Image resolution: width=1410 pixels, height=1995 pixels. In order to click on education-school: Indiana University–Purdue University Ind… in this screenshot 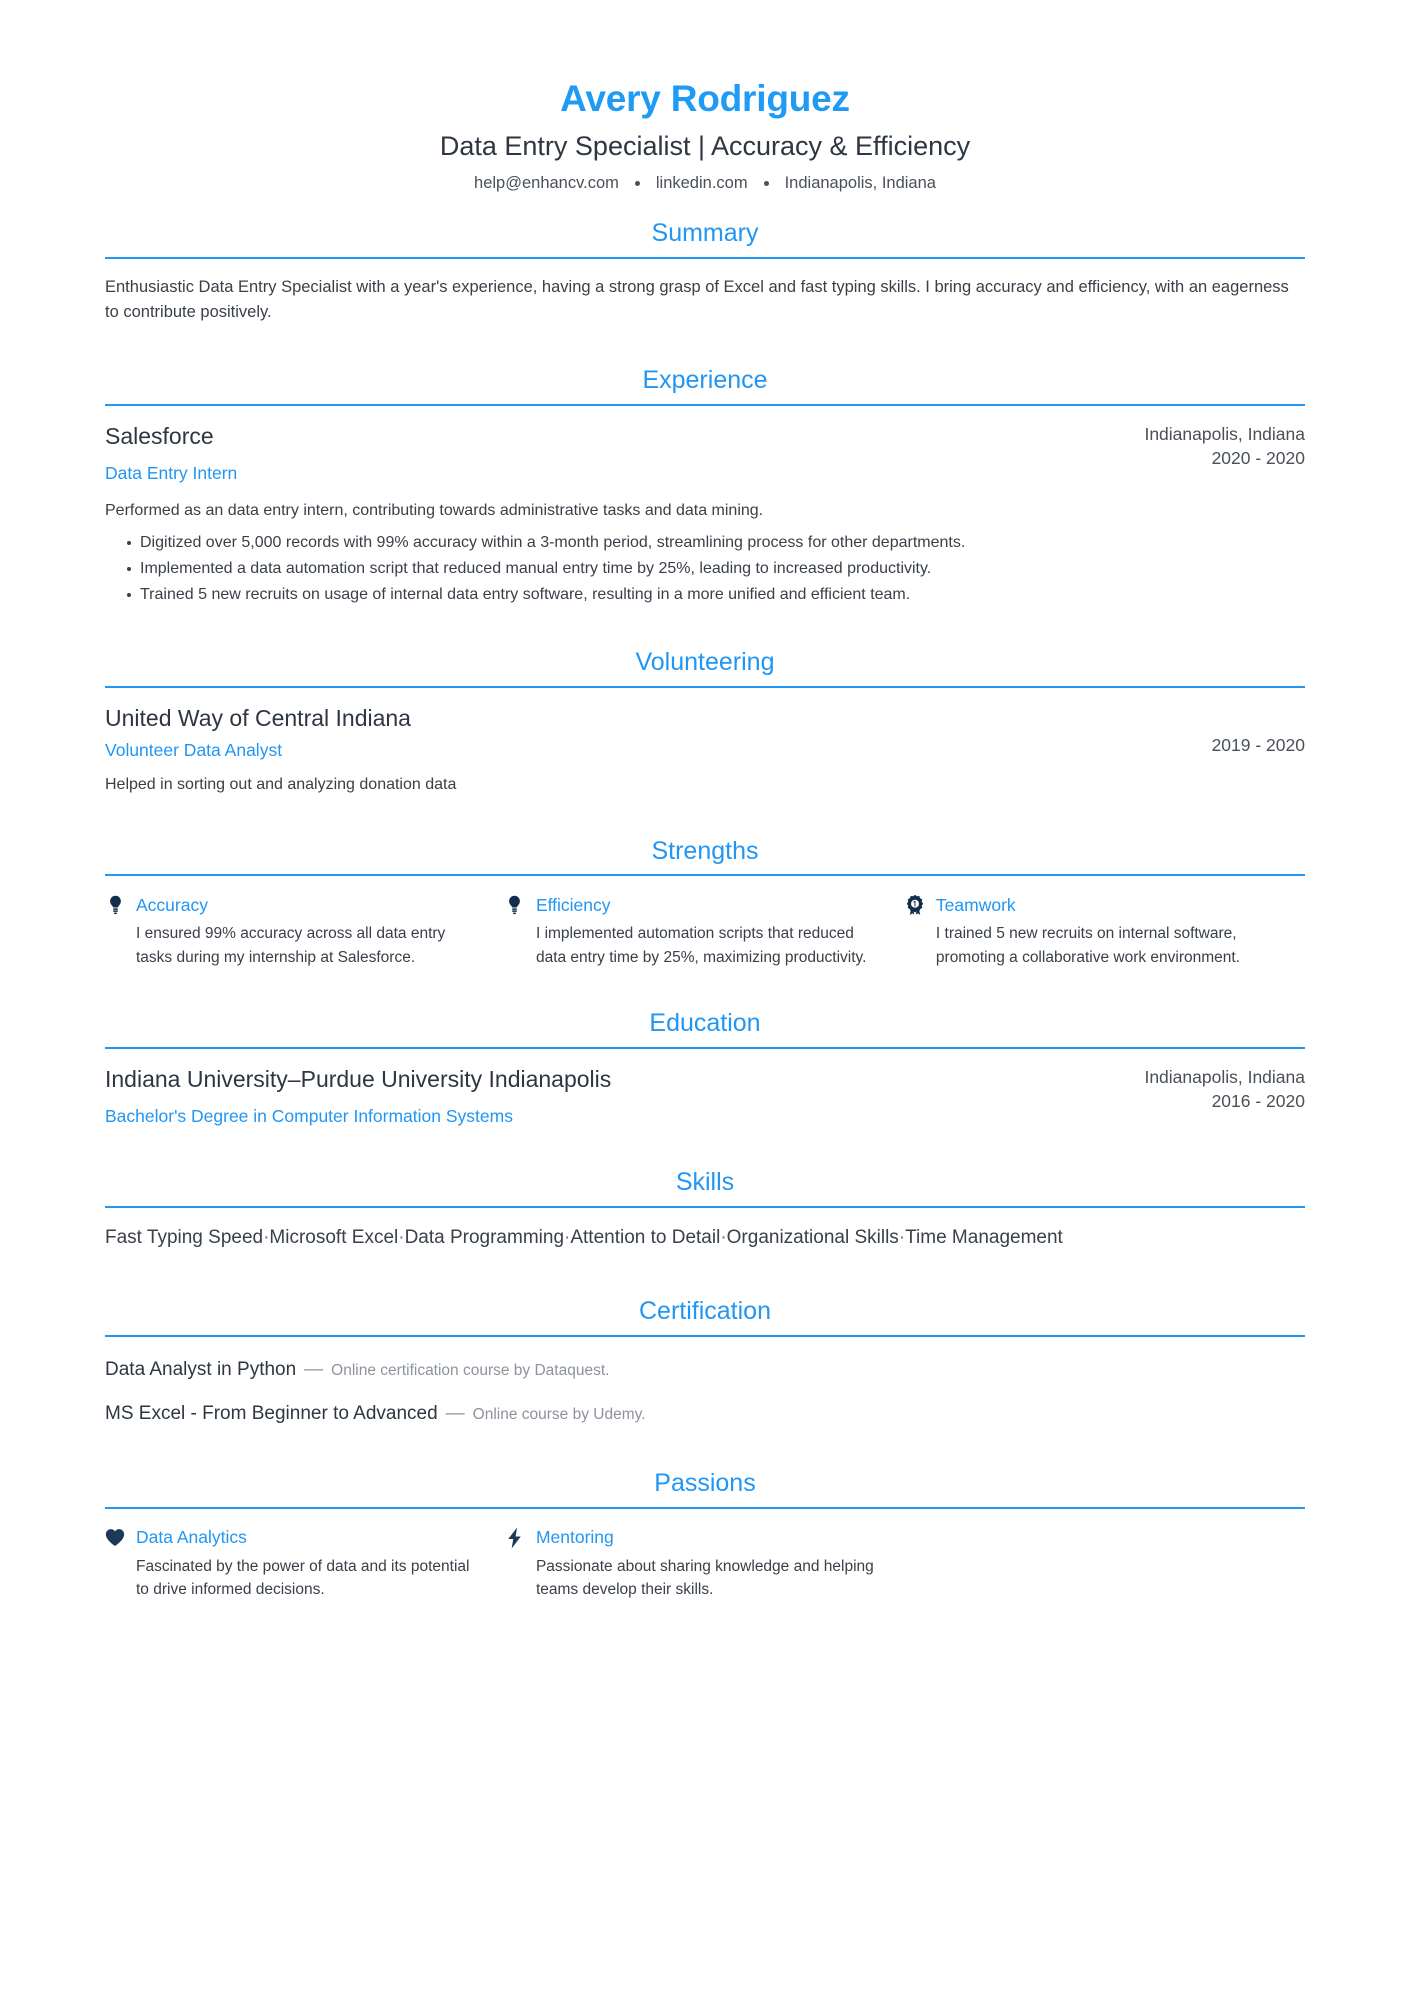, I will do `click(358, 1078)`.